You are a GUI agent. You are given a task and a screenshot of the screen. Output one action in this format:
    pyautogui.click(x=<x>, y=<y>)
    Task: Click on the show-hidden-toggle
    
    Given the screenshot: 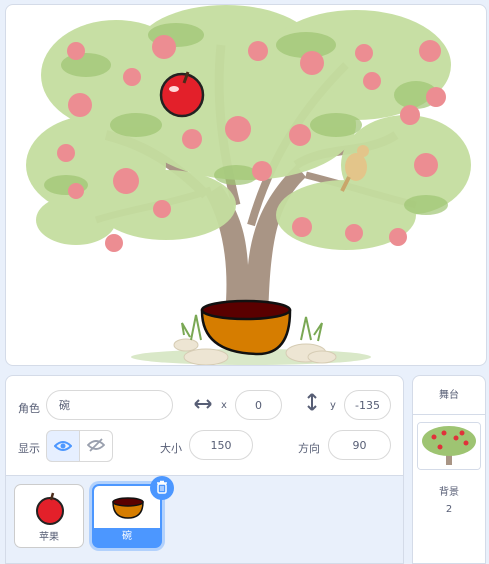 What is the action you would take?
    pyautogui.click(x=96, y=446)
    